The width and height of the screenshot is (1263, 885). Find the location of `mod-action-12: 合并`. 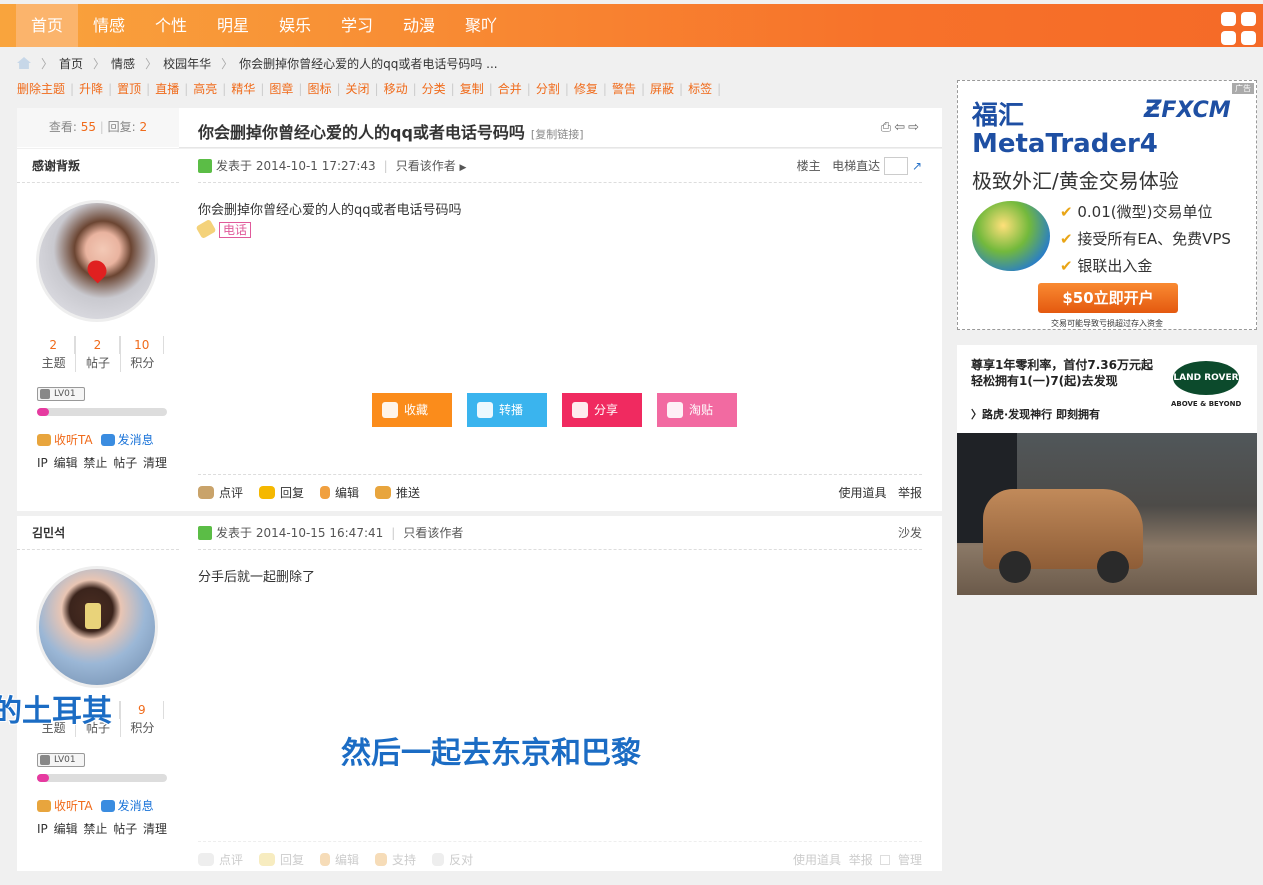

mod-action-12: 合并 is located at coordinates (510, 89).